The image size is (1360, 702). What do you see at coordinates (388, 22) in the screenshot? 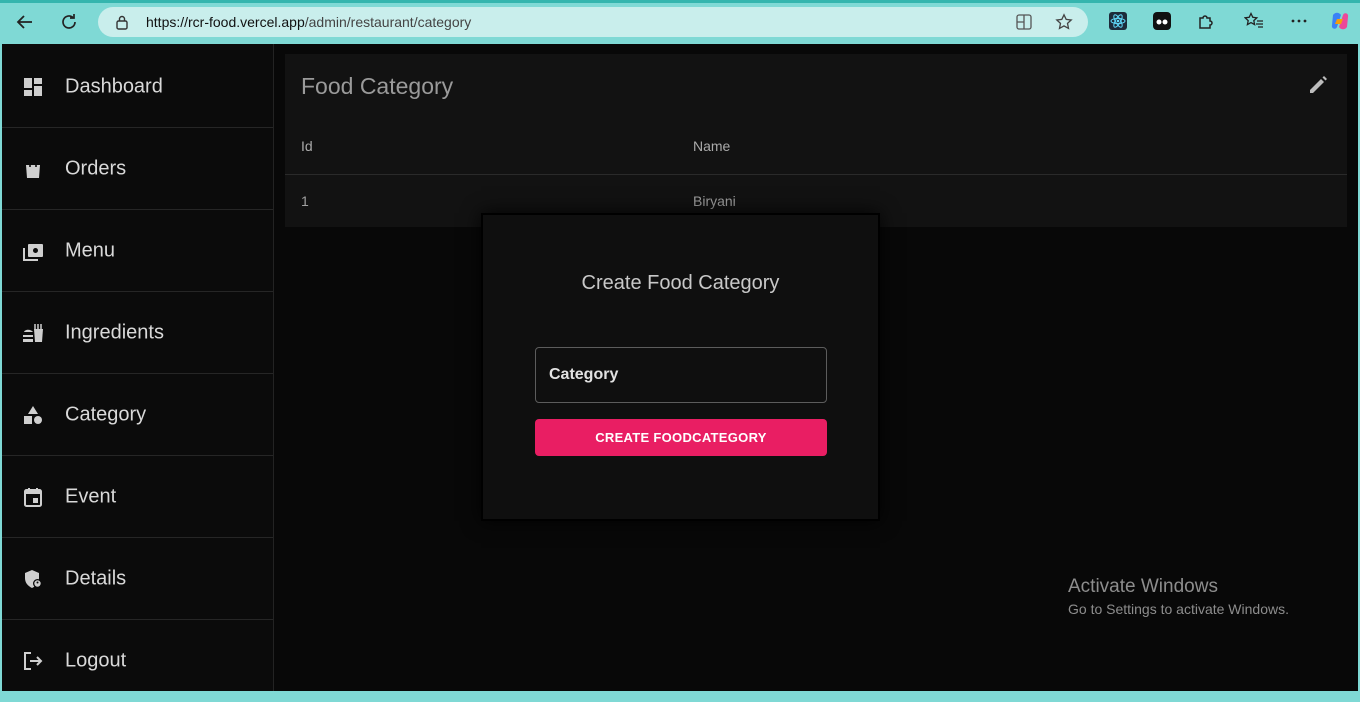
I see `url-path: /admin/restaurant/category` at bounding box center [388, 22].